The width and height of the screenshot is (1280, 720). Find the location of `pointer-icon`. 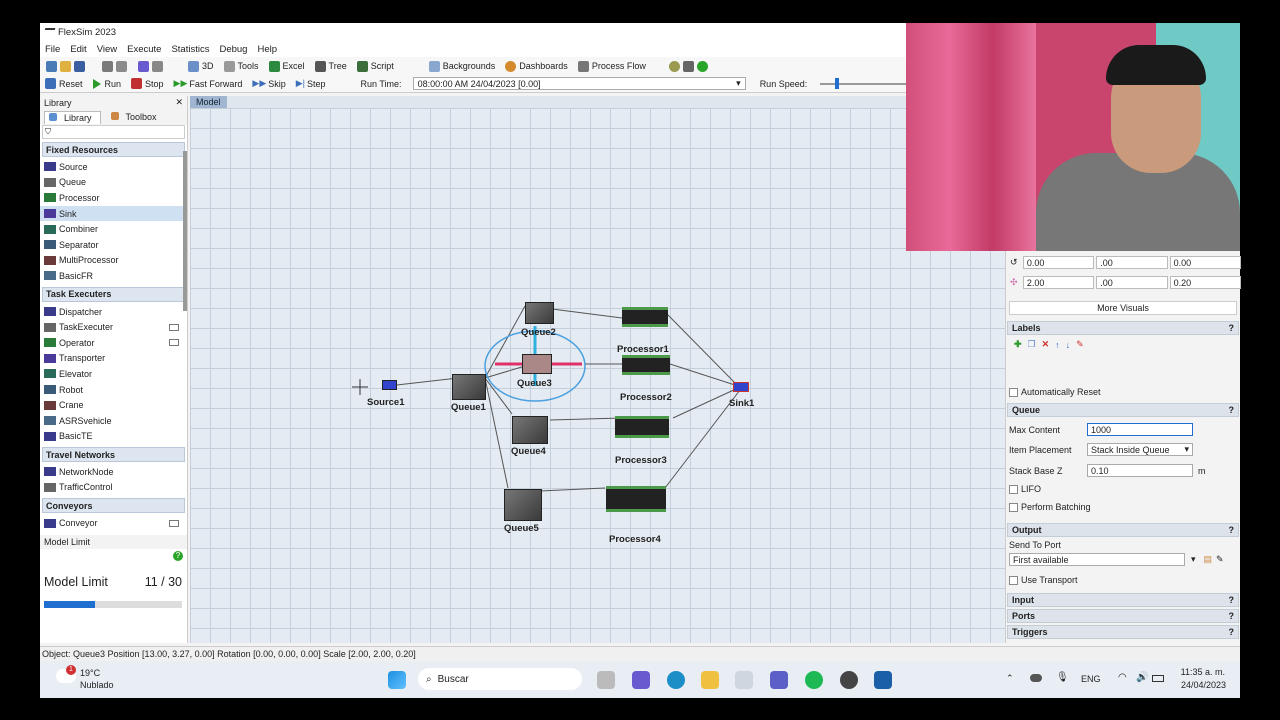

pointer-icon is located at coordinates (107, 66).